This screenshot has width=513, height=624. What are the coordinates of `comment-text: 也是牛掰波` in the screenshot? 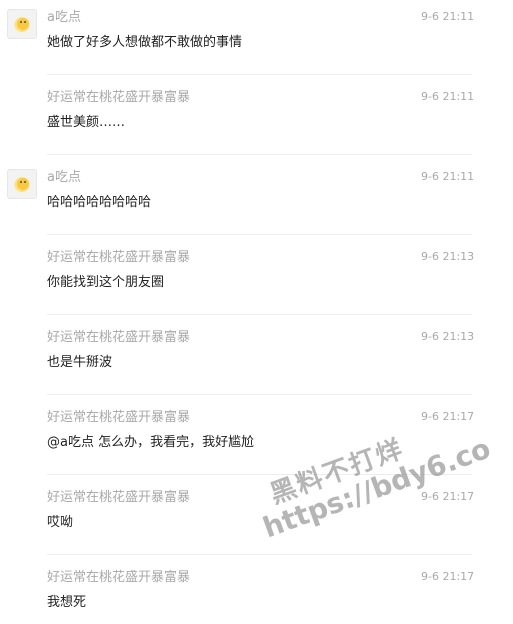 It's located at (80, 362).